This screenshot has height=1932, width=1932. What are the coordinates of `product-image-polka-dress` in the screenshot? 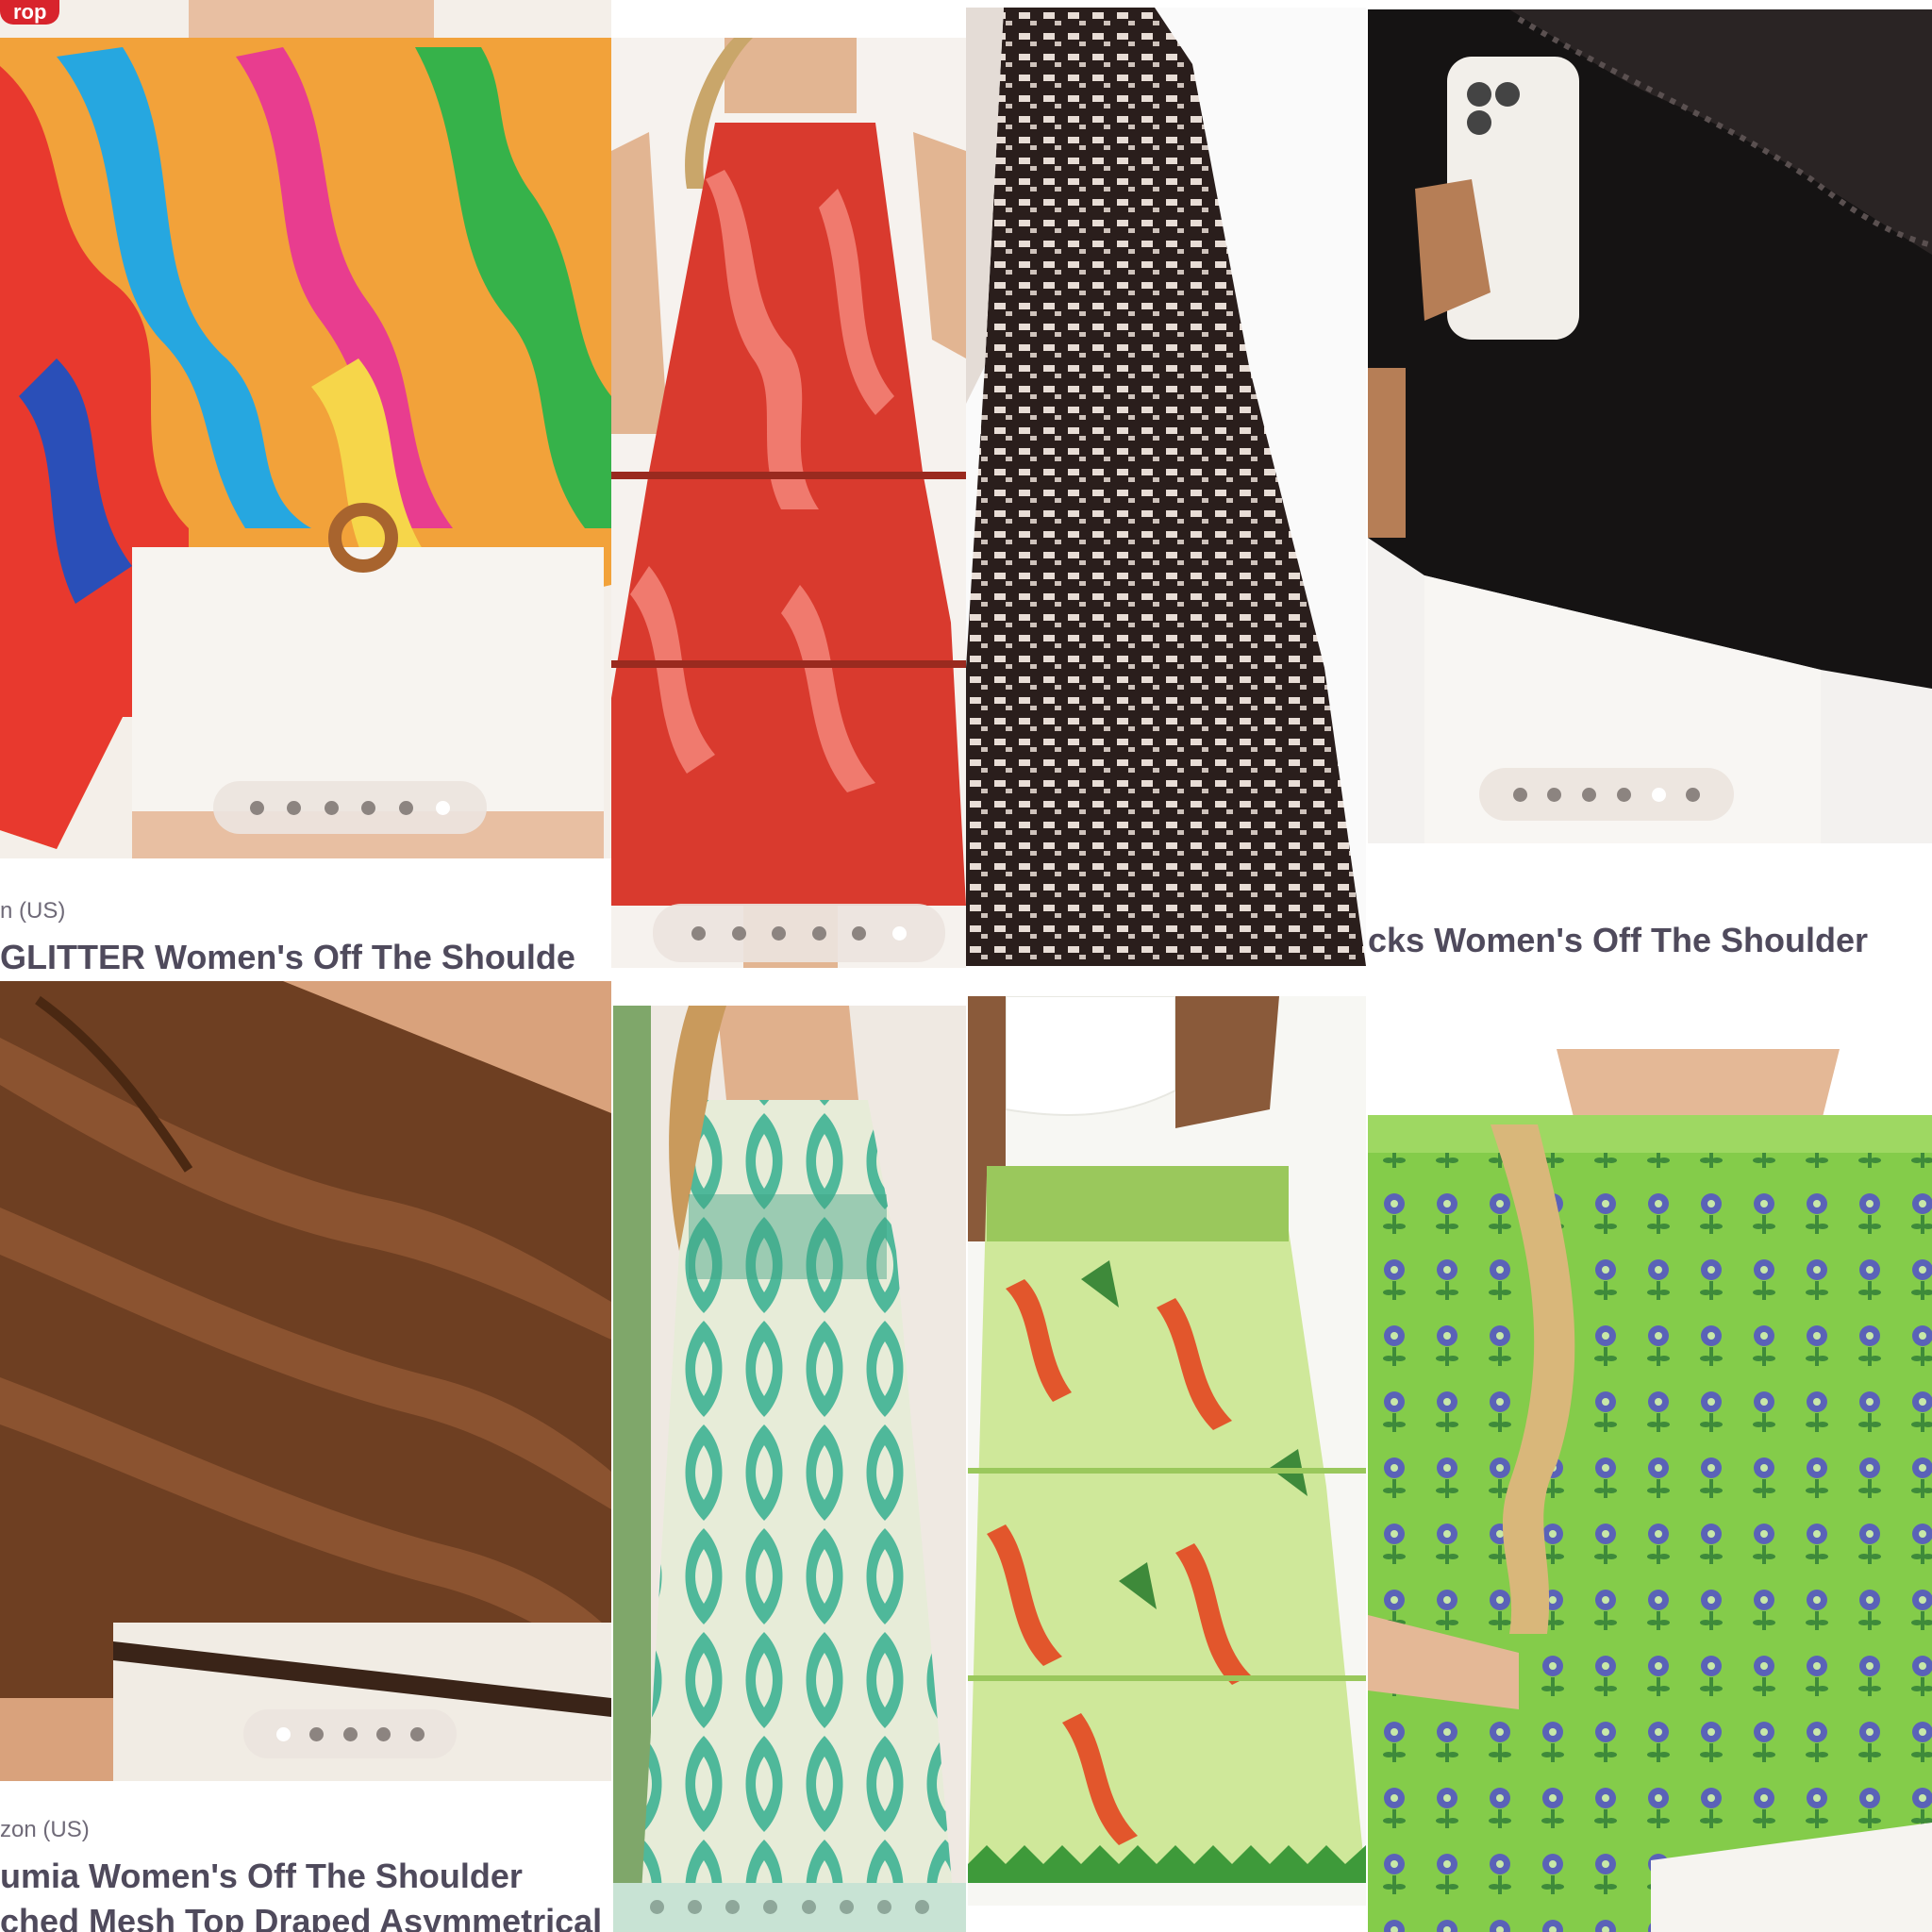 It's located at (1166, 487).